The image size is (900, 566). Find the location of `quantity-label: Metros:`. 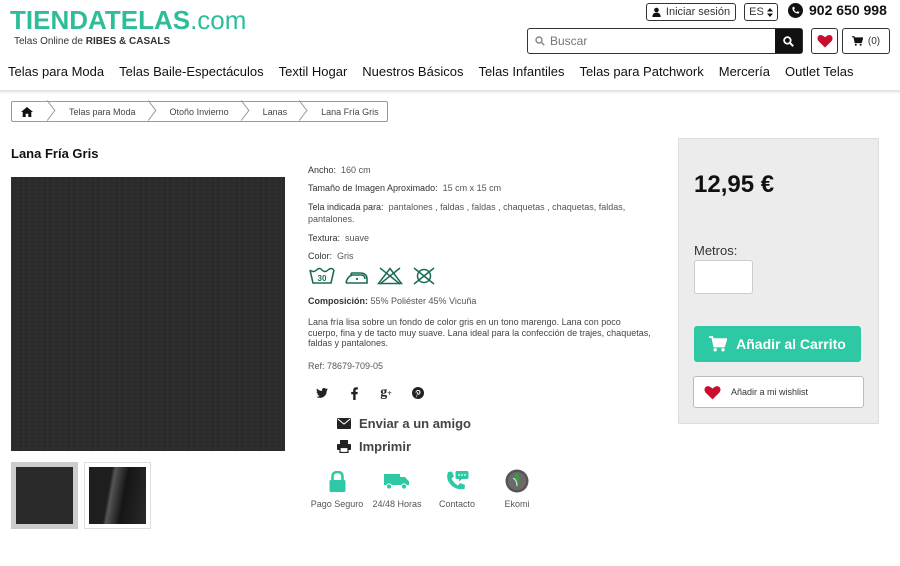

quantity-label: Metros: is located at coordinates (716, 250).